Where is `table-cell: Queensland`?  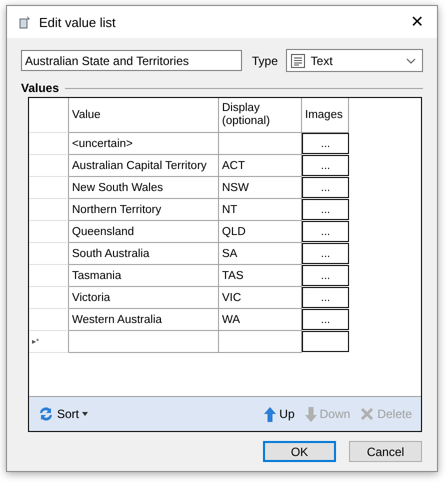 table-cell: Queensland is located at coordinates (144, 232).